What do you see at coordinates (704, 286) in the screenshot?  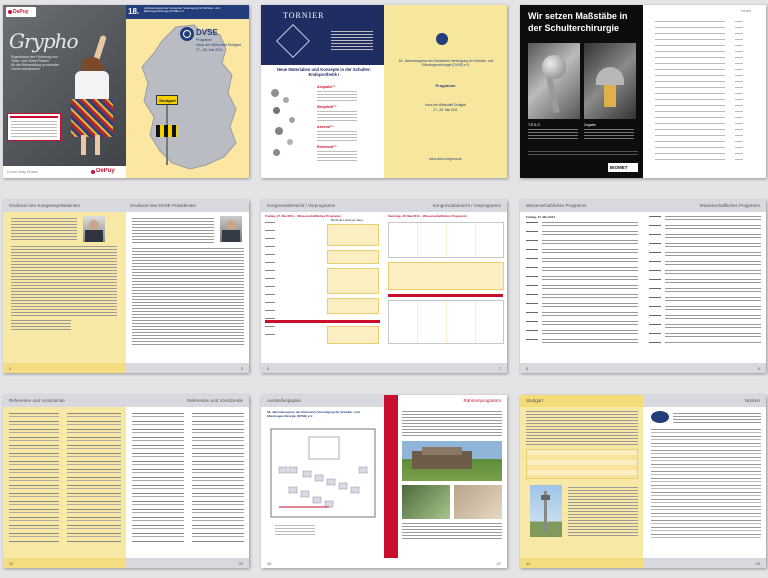 I see `program-right-page: Wissenschaftliches Programm 9` at bounding box center [704, 286].